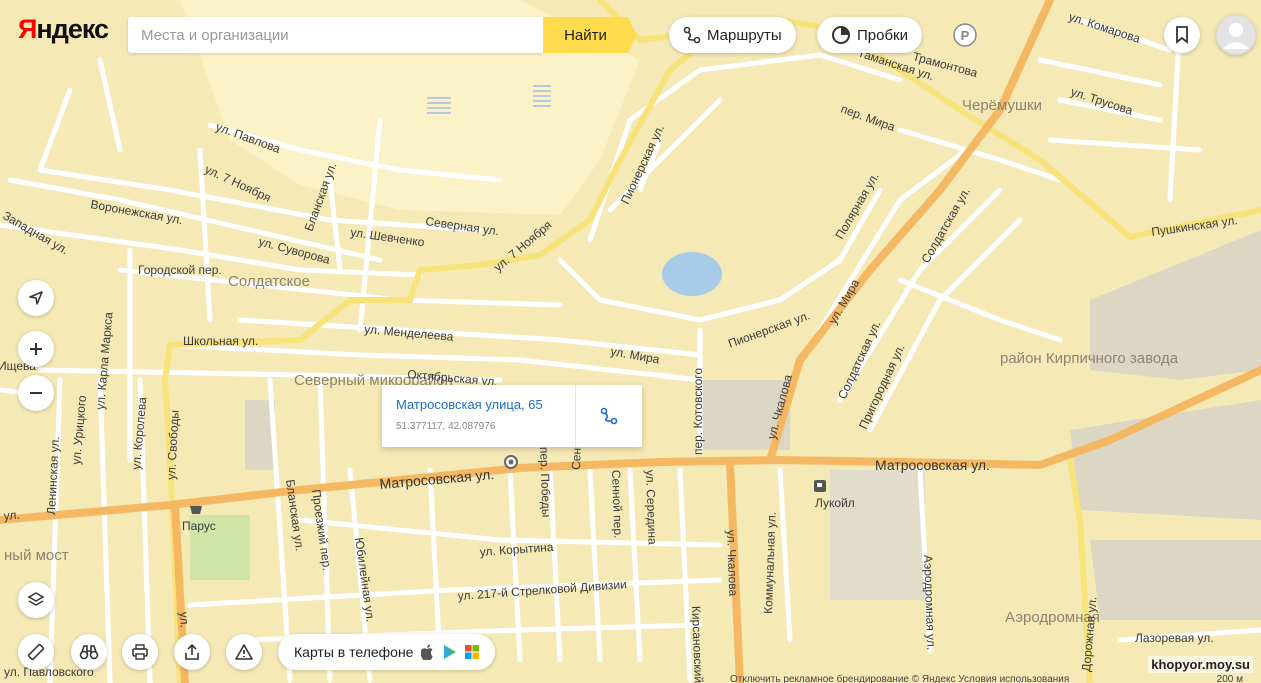  I want to click on zoom-out-button, so click(36, 393).